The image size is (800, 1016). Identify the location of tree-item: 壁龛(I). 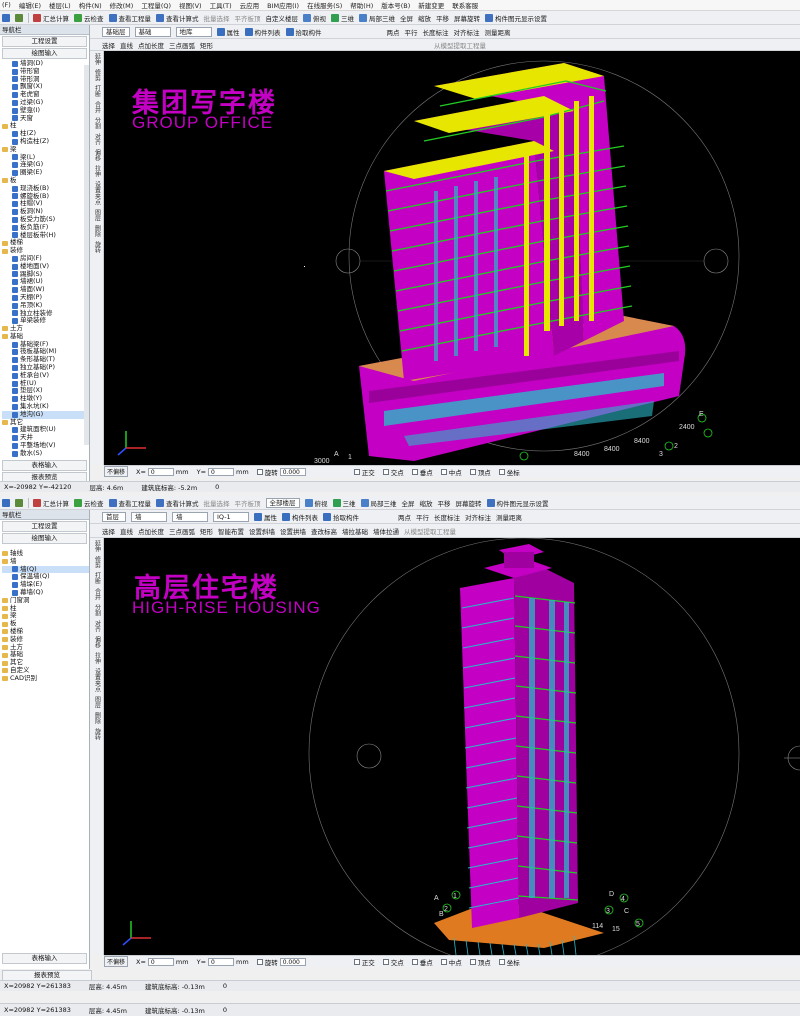
(45, 110).